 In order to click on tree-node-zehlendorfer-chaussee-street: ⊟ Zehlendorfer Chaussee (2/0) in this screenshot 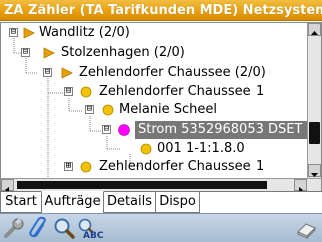, I will do `click(151, 73)`.